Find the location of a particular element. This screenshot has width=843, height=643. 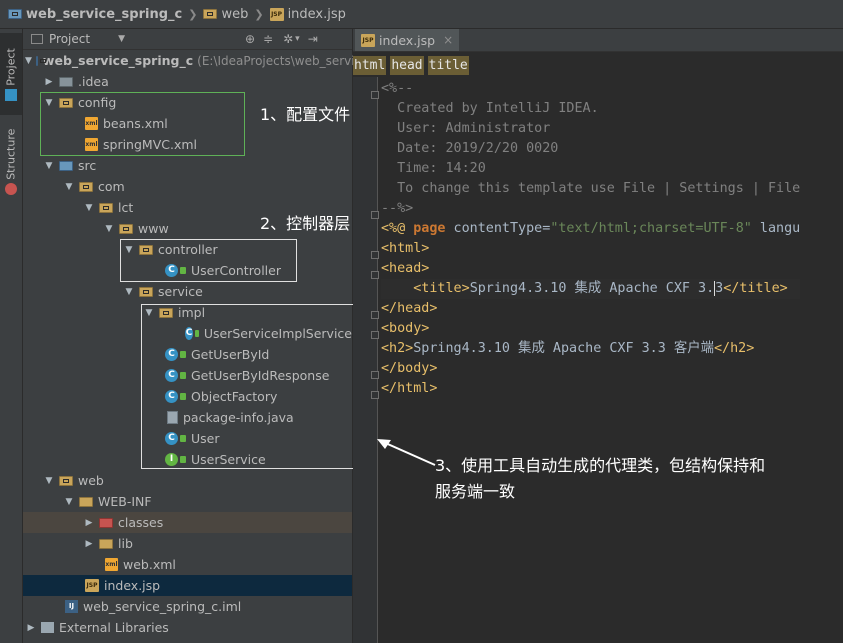

tree-item-classes: ▶ classes is located at coordinates (187, 522).